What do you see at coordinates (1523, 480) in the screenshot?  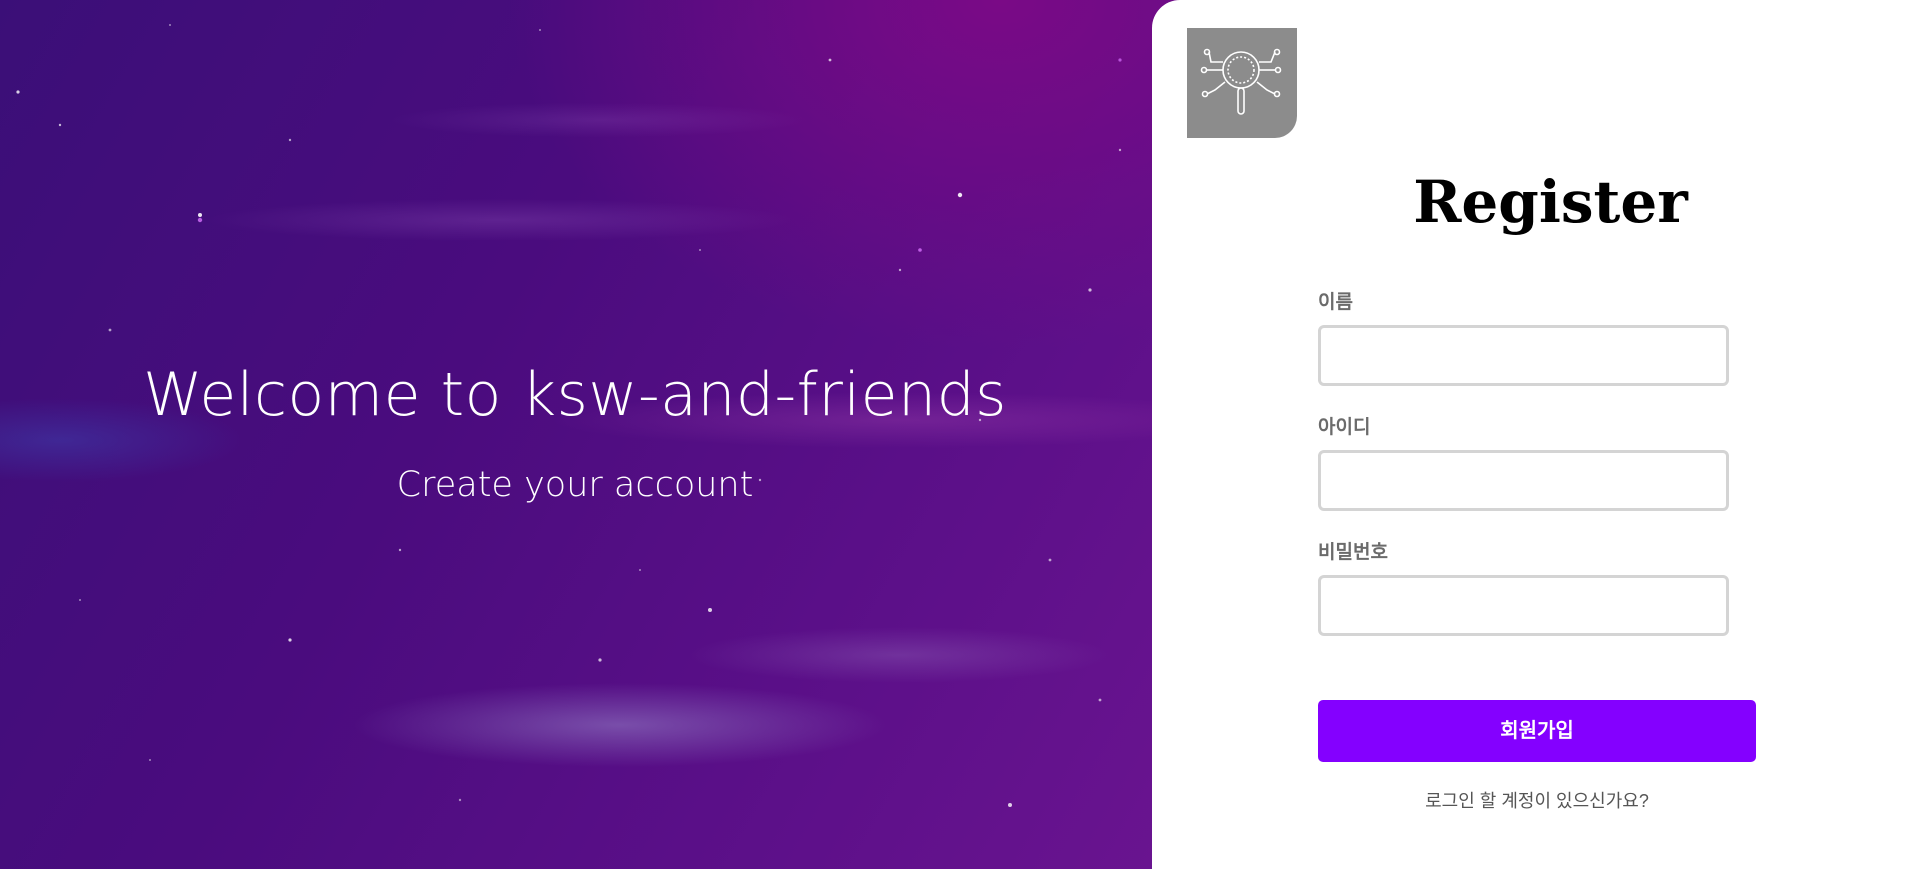 I see `username-input` at bounding box center [1523, 480].